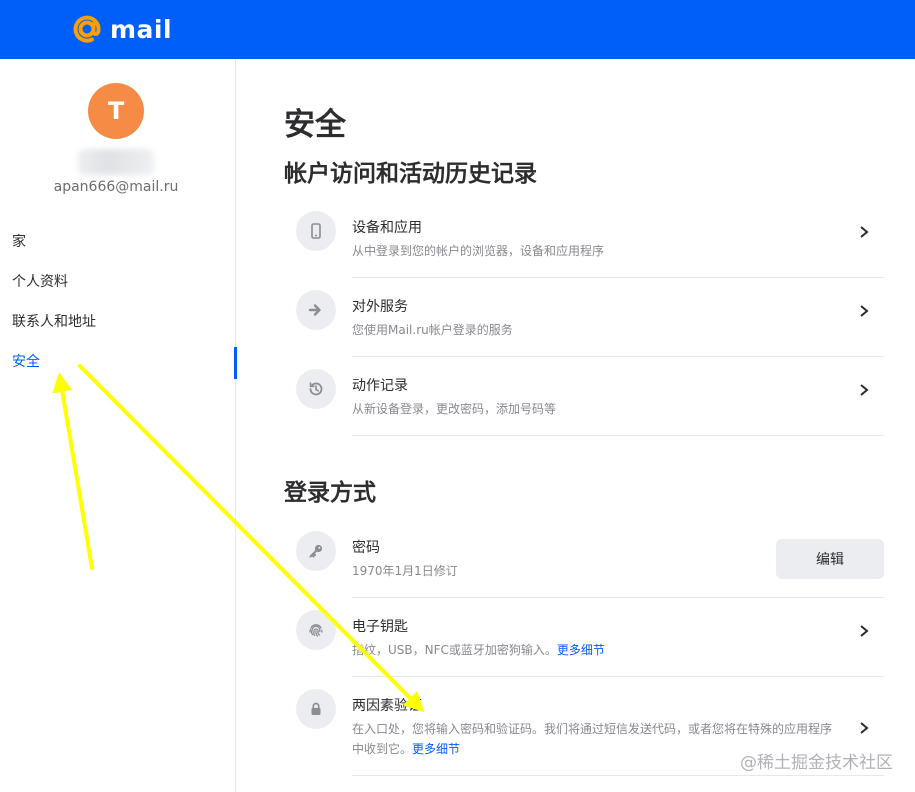 The width and height of the screenshot is (915, 792). I want to click on row-description: 1970年1月1日修订, so click(405, 571).